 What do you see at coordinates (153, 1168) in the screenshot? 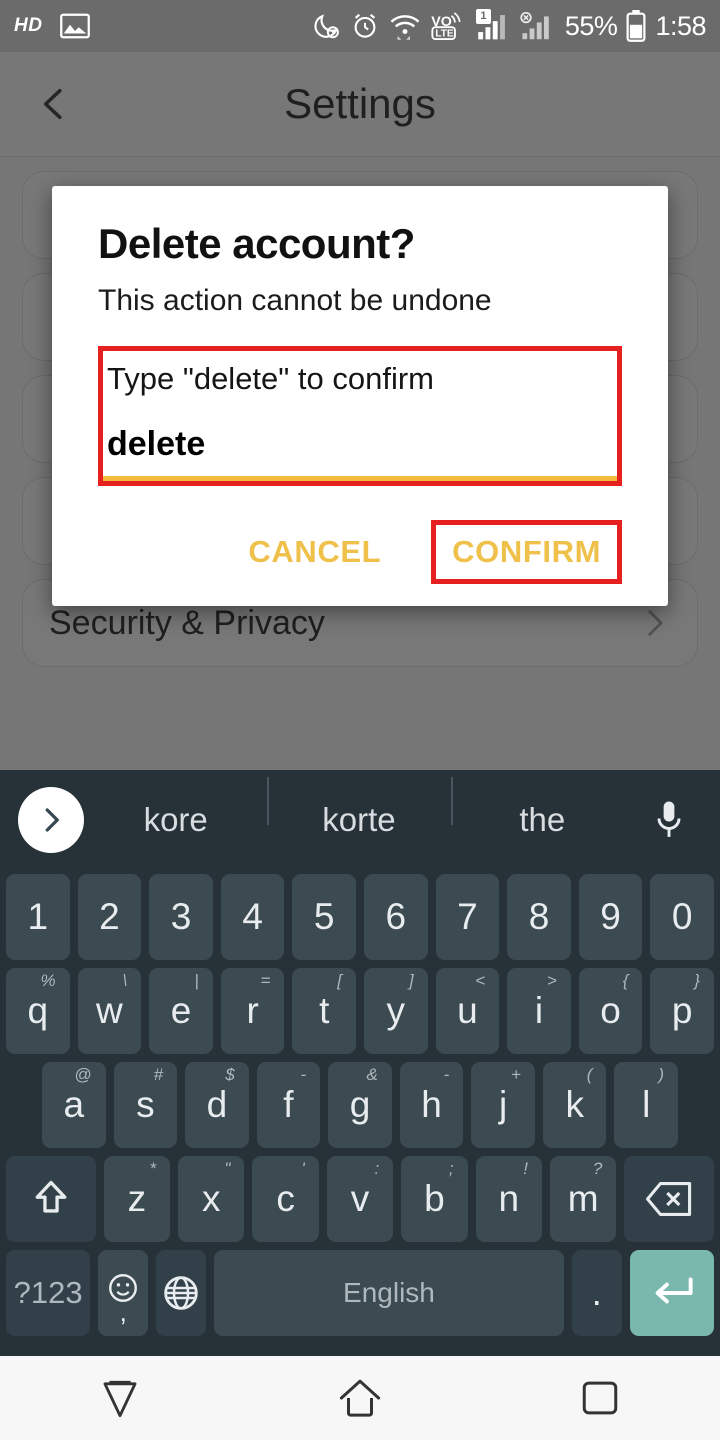
I see `key-z-alt: *` at bounding box center [153, 1168].